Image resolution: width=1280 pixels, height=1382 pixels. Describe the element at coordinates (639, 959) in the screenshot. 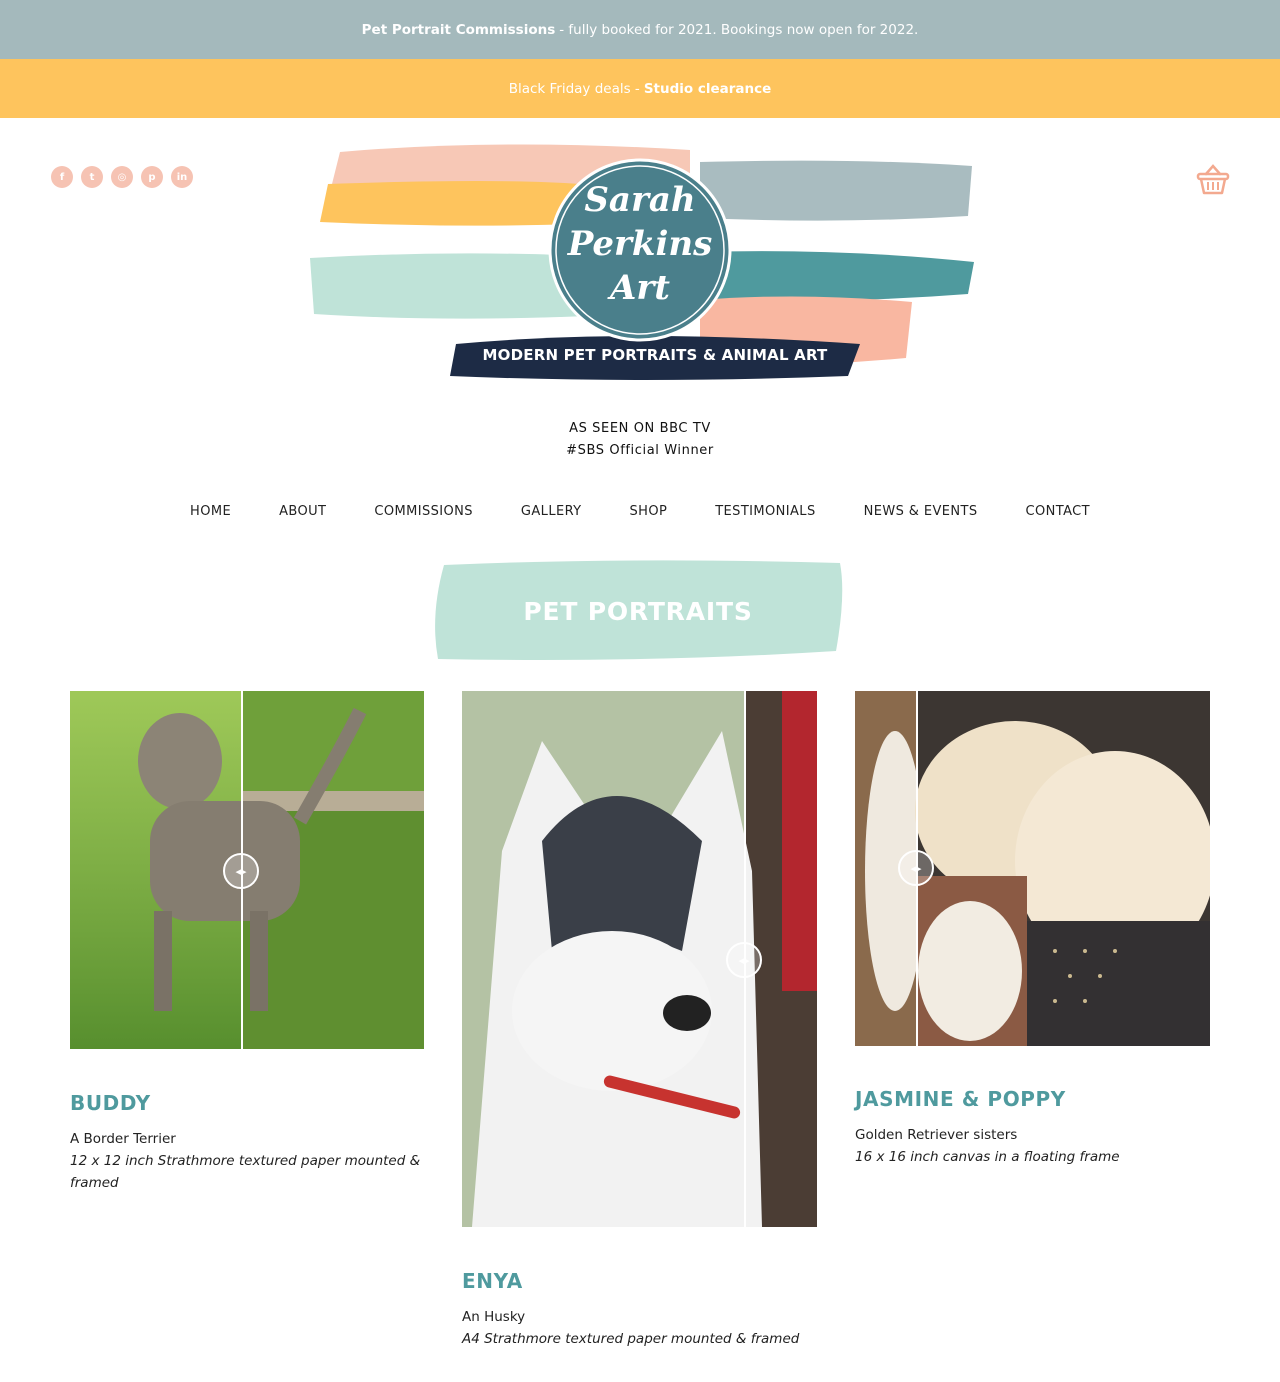

I see `portrait-compare-enya: ◂▸` at that location.